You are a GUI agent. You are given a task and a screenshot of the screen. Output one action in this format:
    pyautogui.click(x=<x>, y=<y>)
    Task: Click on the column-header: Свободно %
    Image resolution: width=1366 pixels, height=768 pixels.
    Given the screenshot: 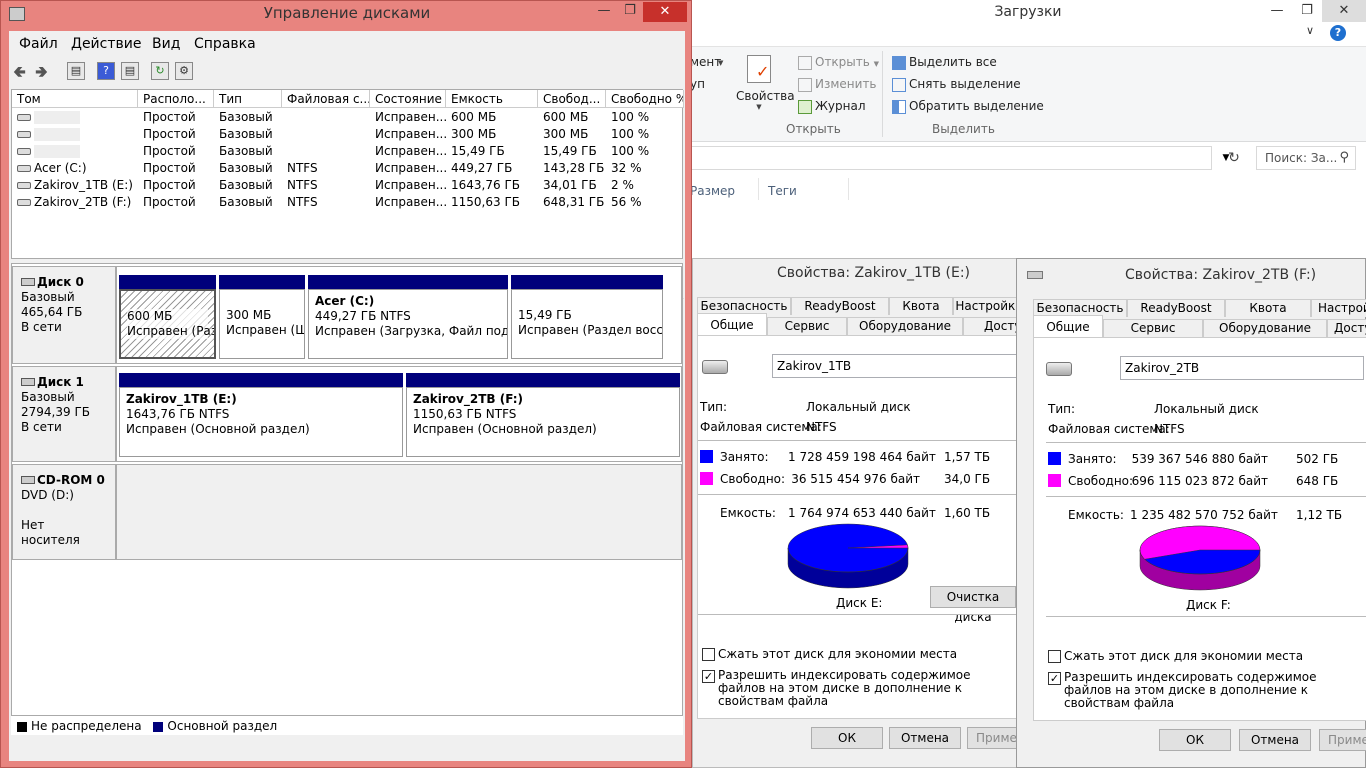 What is the action you would take?
    pyautogui.click(x=645, y=99)
    